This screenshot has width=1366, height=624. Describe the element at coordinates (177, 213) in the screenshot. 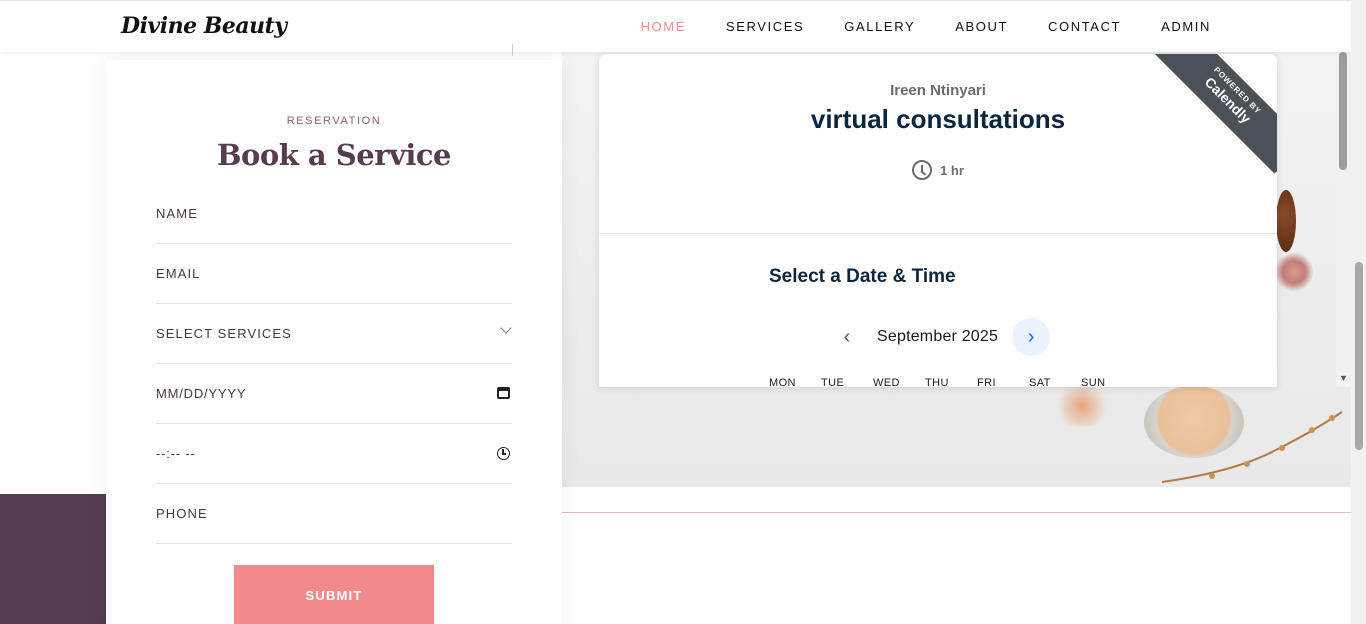

I see `name-placeholder: NAME` at that location.